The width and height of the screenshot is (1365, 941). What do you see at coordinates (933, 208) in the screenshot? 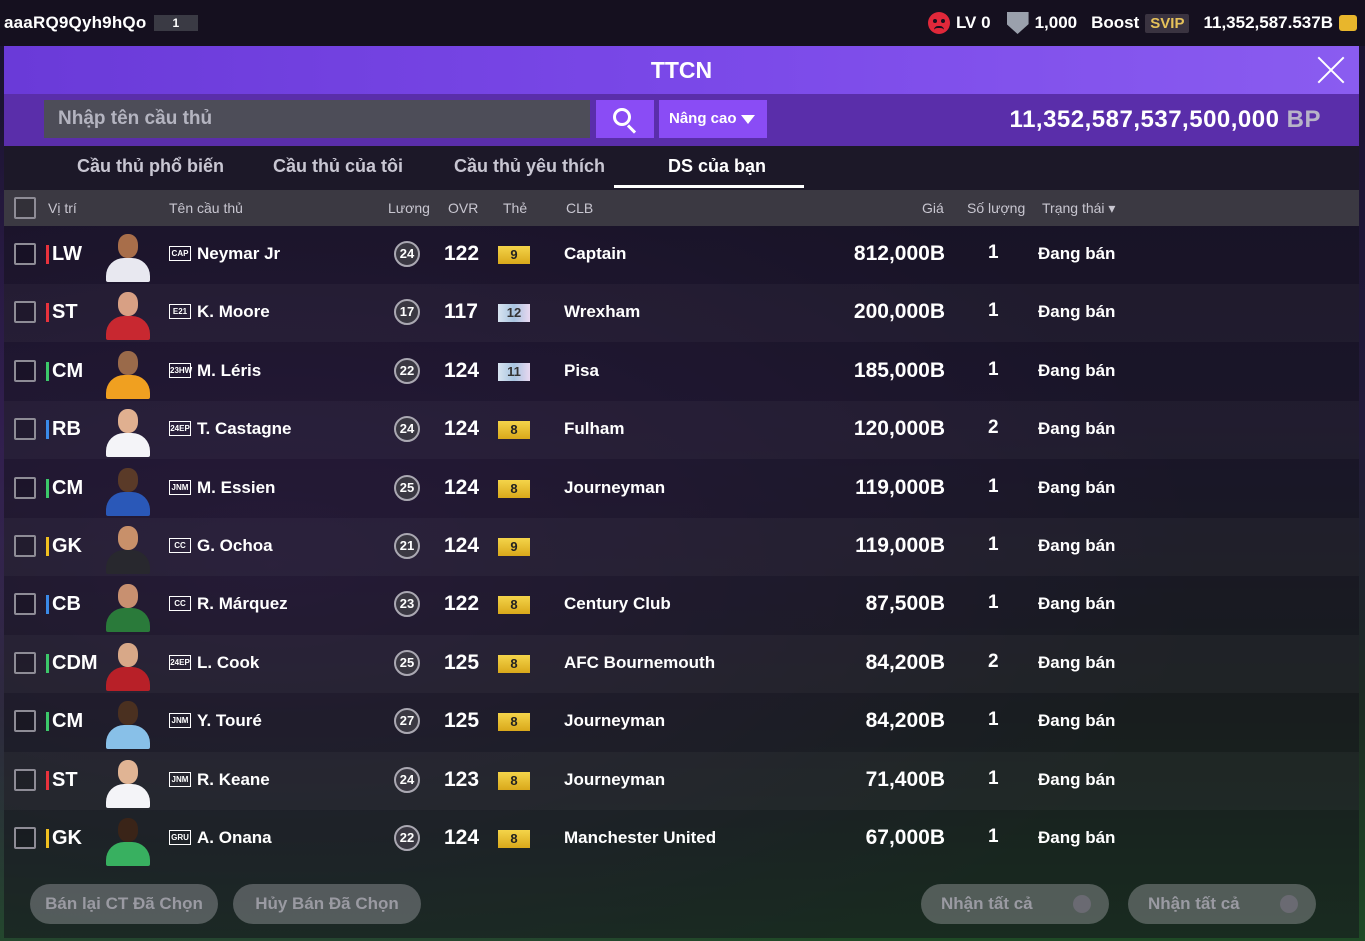
I see `header-price: Giá` at bounding box center [933, 208].